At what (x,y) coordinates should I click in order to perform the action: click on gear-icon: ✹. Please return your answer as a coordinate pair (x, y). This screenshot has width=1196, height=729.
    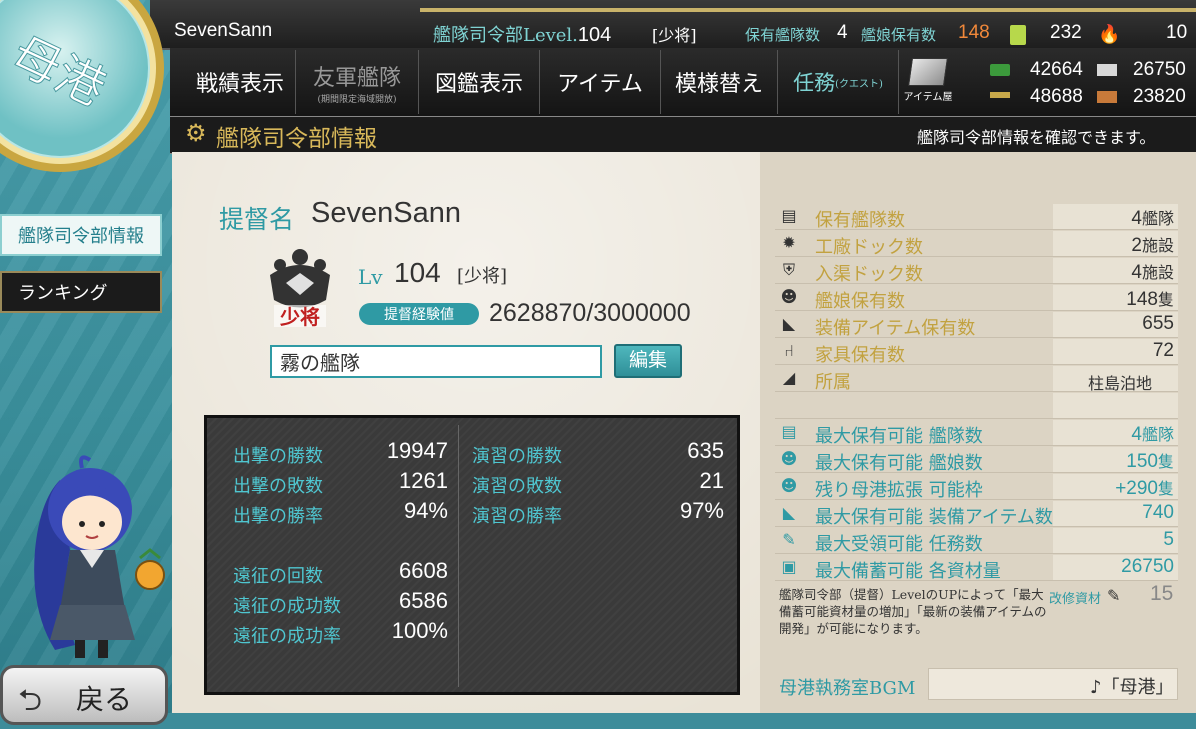
    Looking at the image, I should click on (789, 242).